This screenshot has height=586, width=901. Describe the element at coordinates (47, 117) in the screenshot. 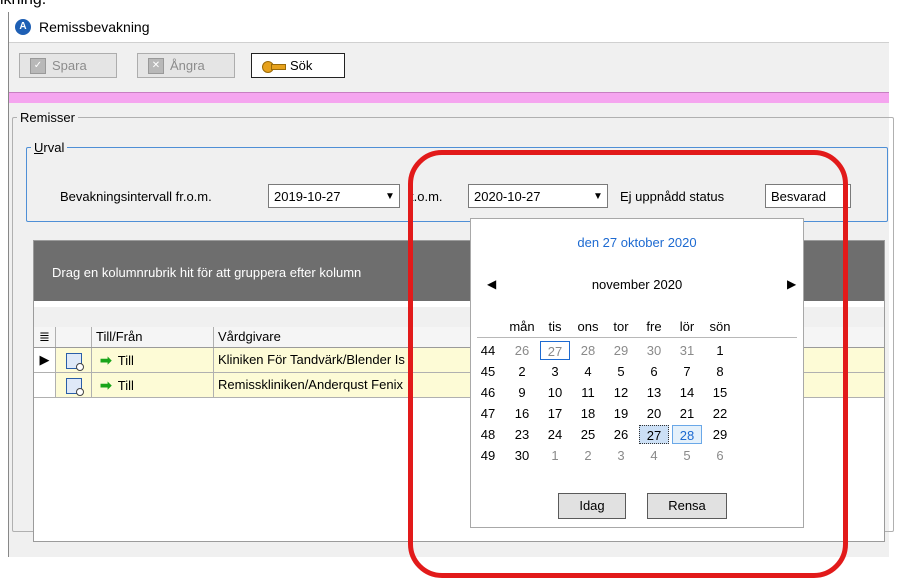

I see `remisser-legend: Remisser` at that location.